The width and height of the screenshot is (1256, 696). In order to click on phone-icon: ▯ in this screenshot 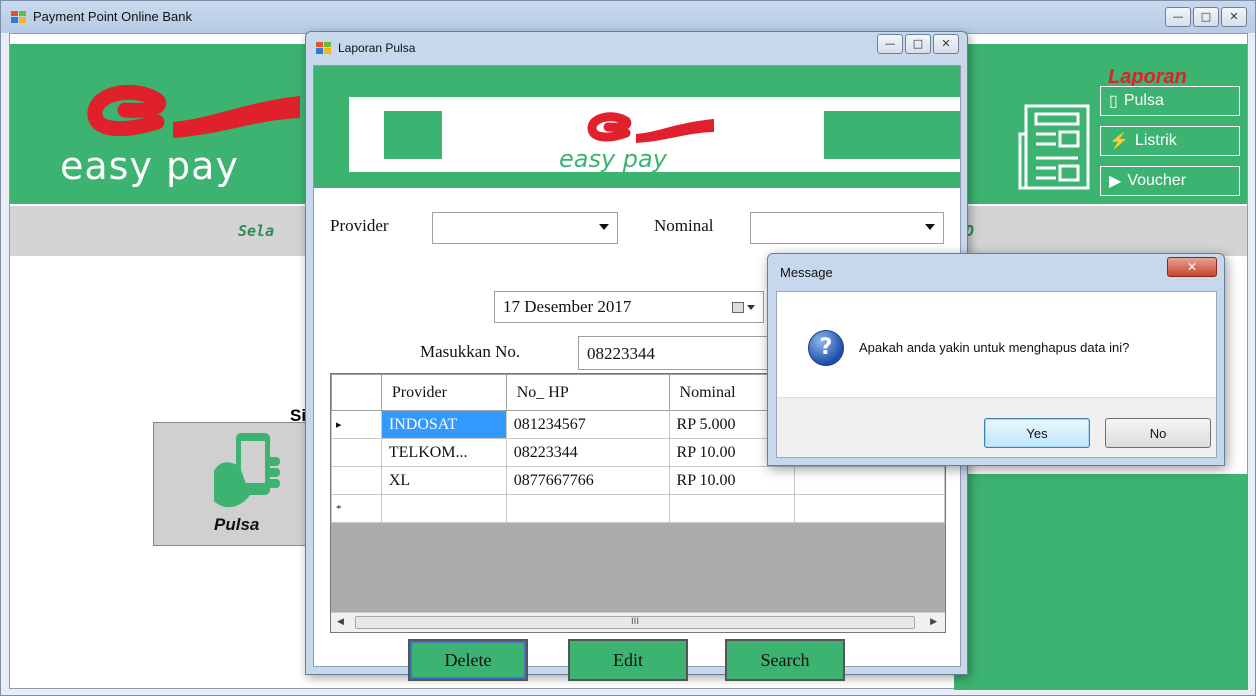, I will do `click(1113, 101)`.